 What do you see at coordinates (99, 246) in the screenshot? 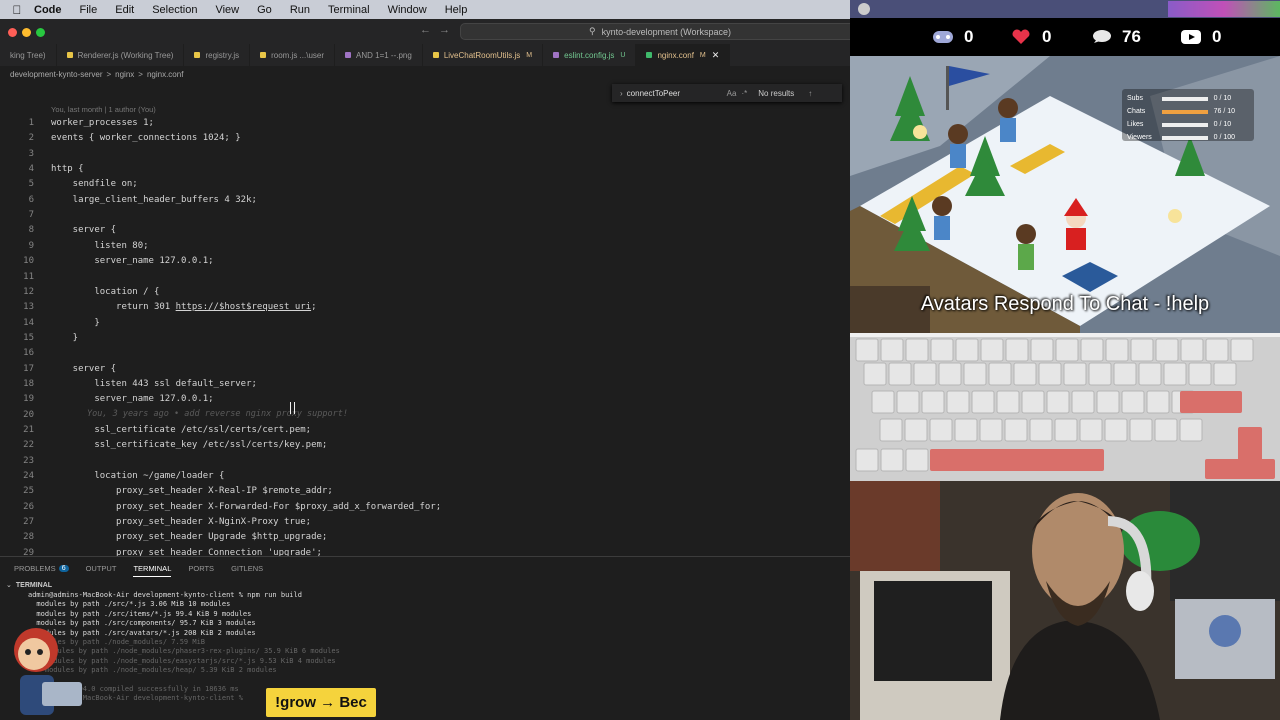
I see `code-line: listen 80;` at bounding box center [99, 246].